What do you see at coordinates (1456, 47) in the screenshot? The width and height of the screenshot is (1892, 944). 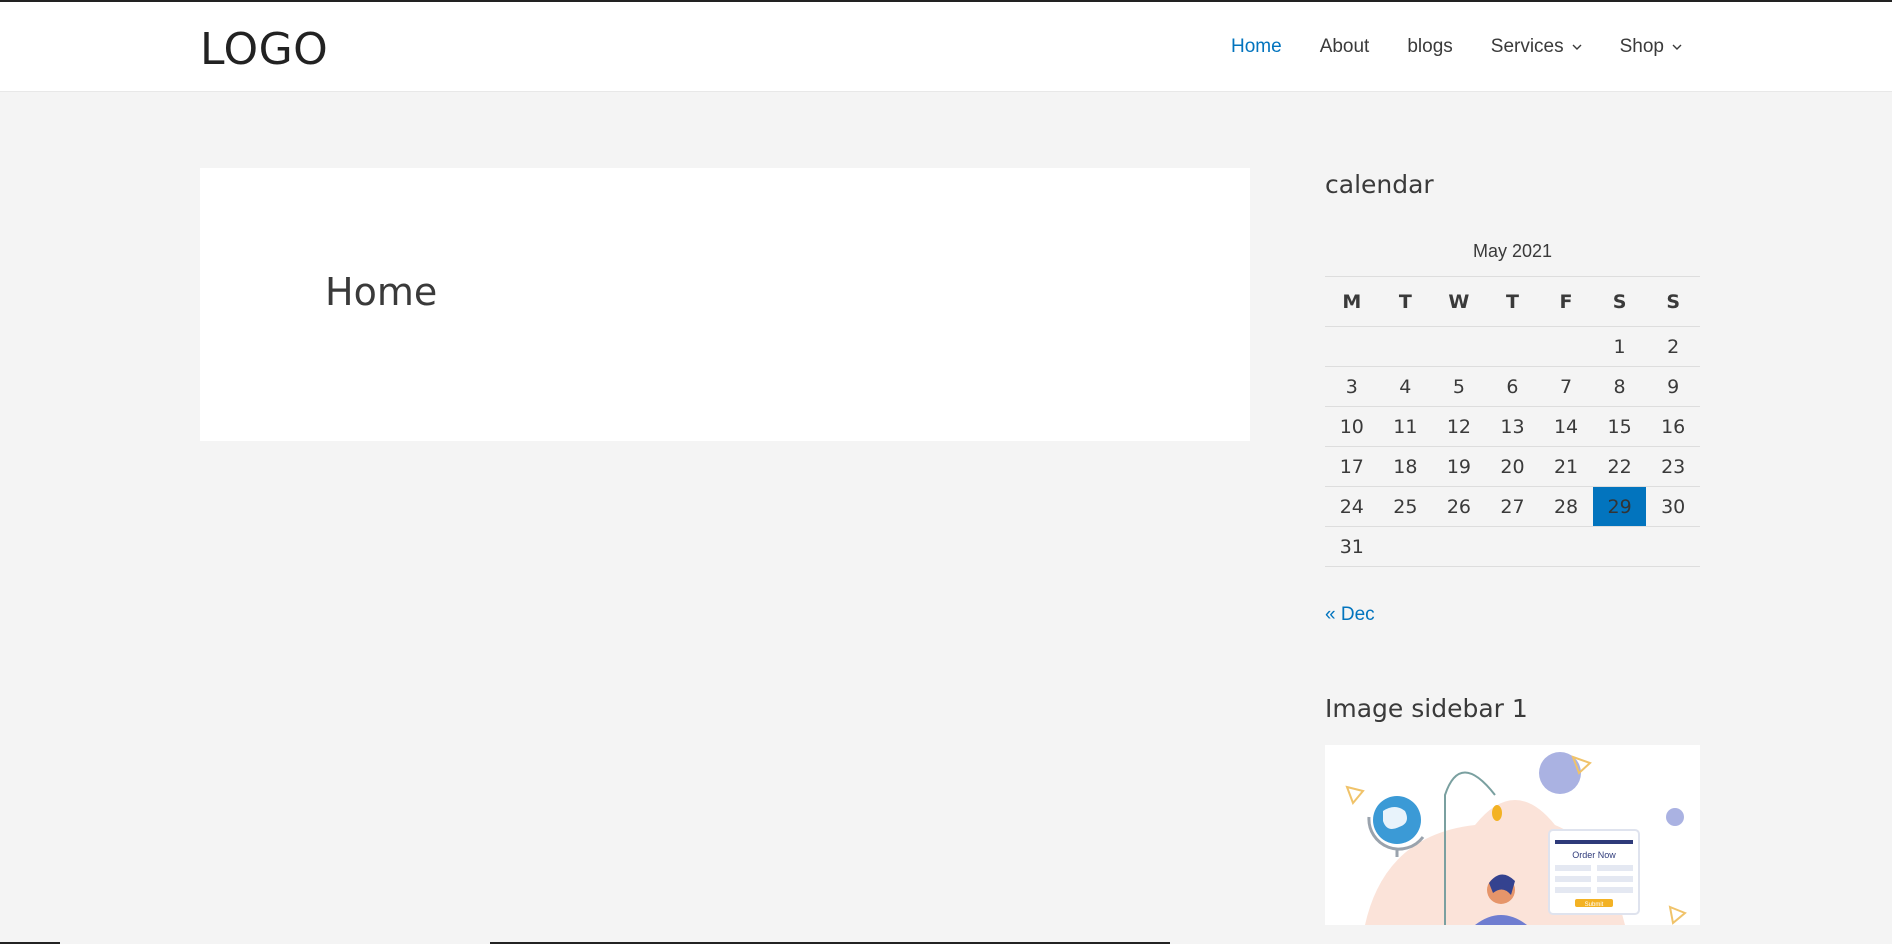 I see `main-navigation: Home About blogs Services Shop` at bounding box center [1456, 47].